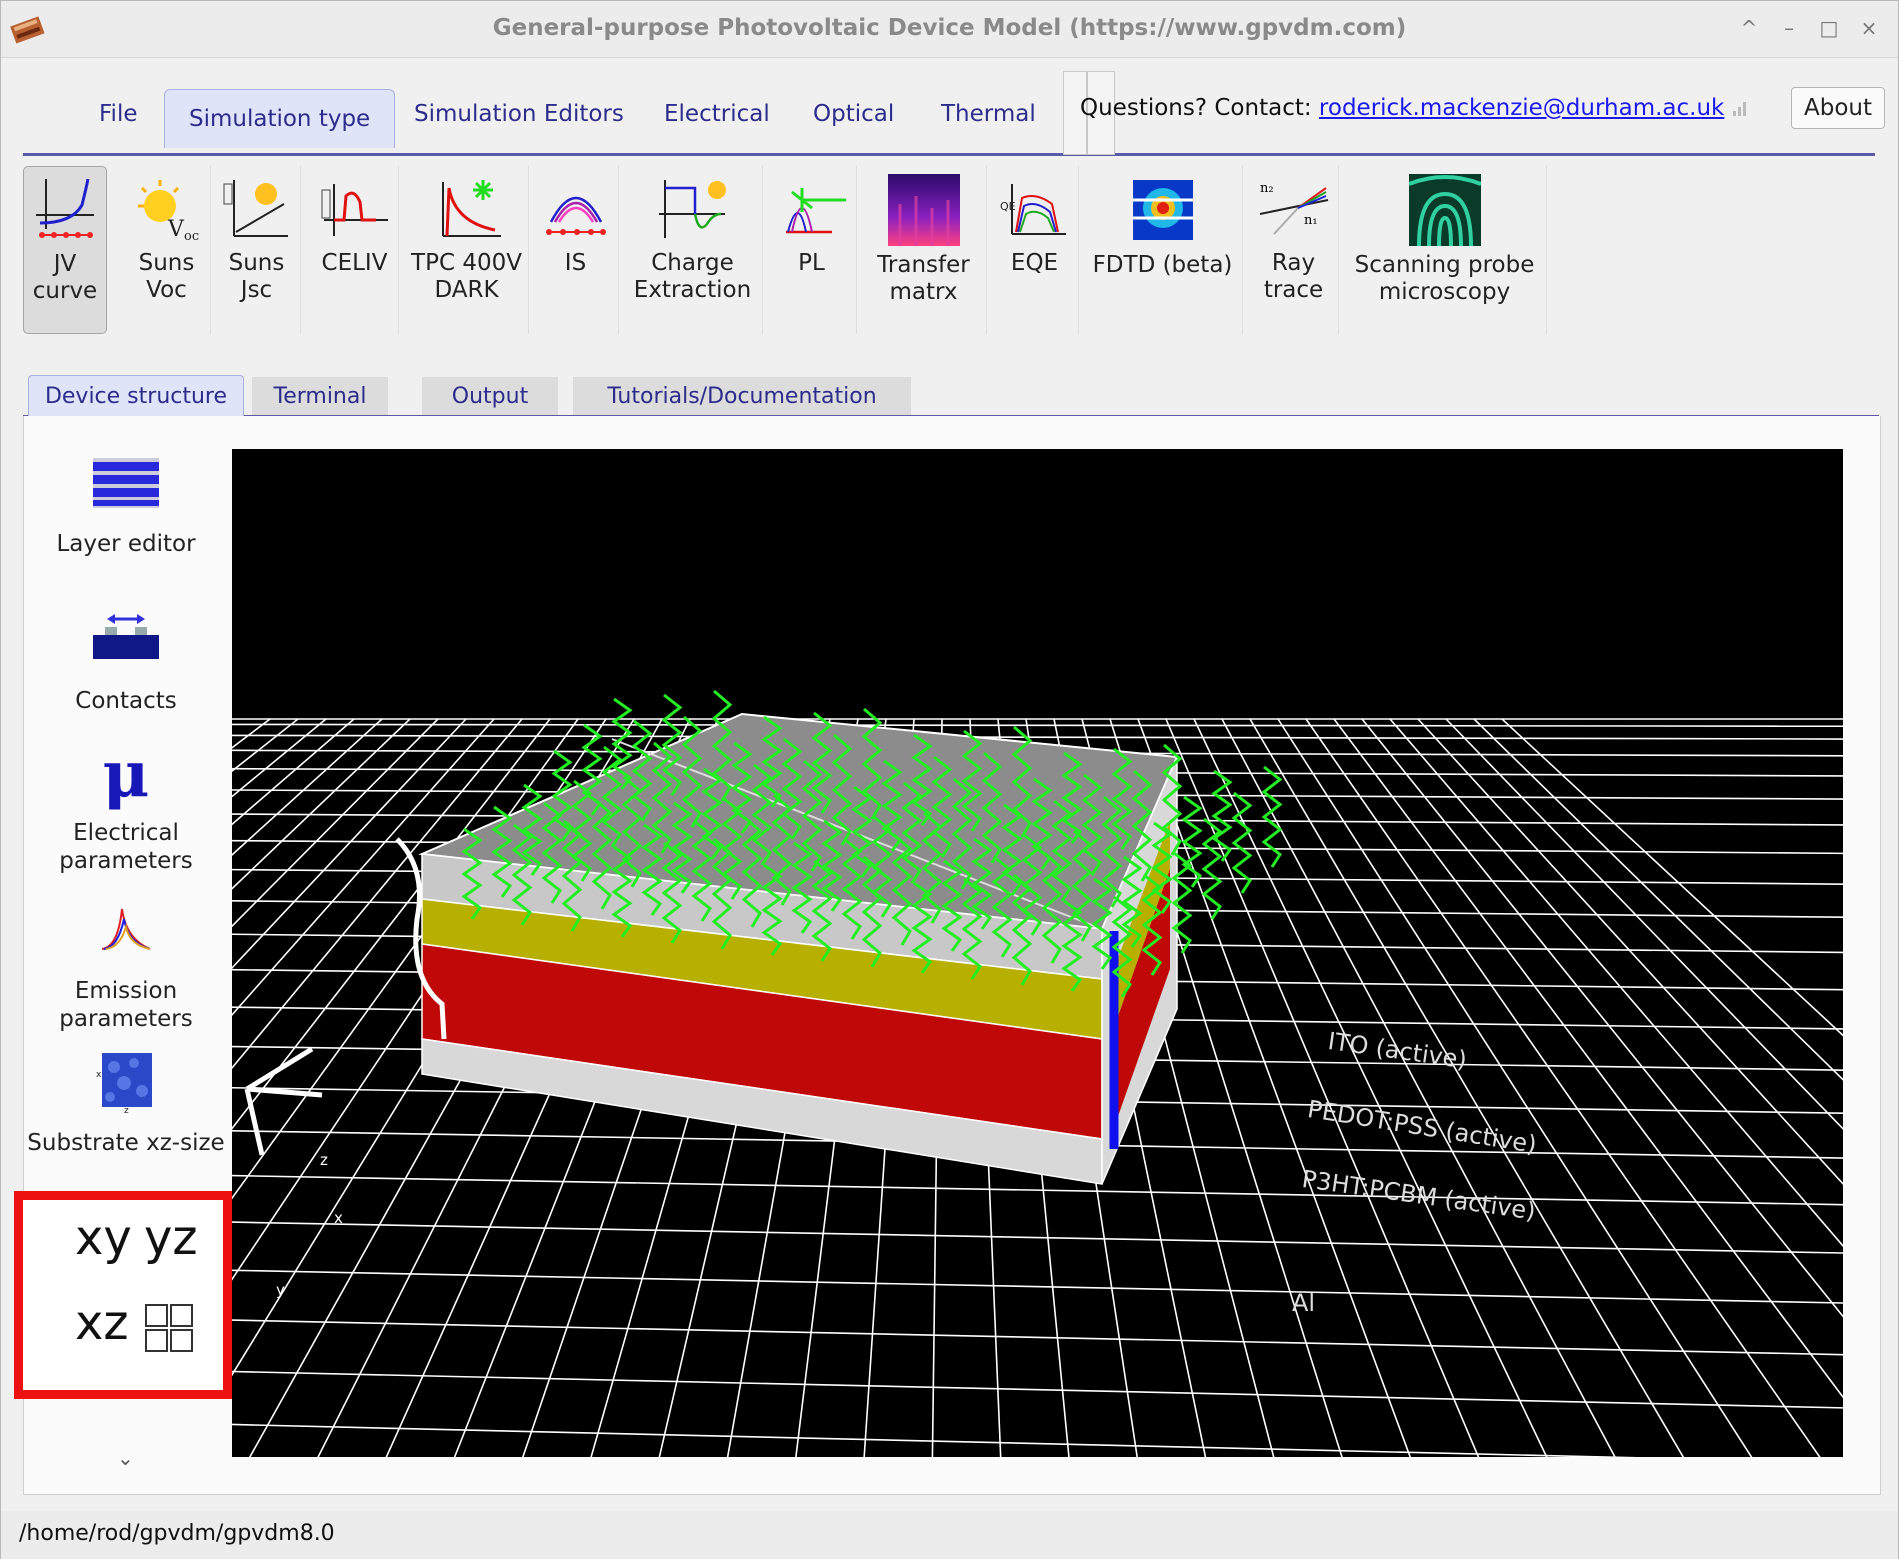 Image resolution: width=1899 pixels, height=1559 pixels. What do you see at coordinates (1445, 250) in the screenshot?
I see `scanning-probe-button: Scanning probe microscopy` at bounding box center [1445, 250].